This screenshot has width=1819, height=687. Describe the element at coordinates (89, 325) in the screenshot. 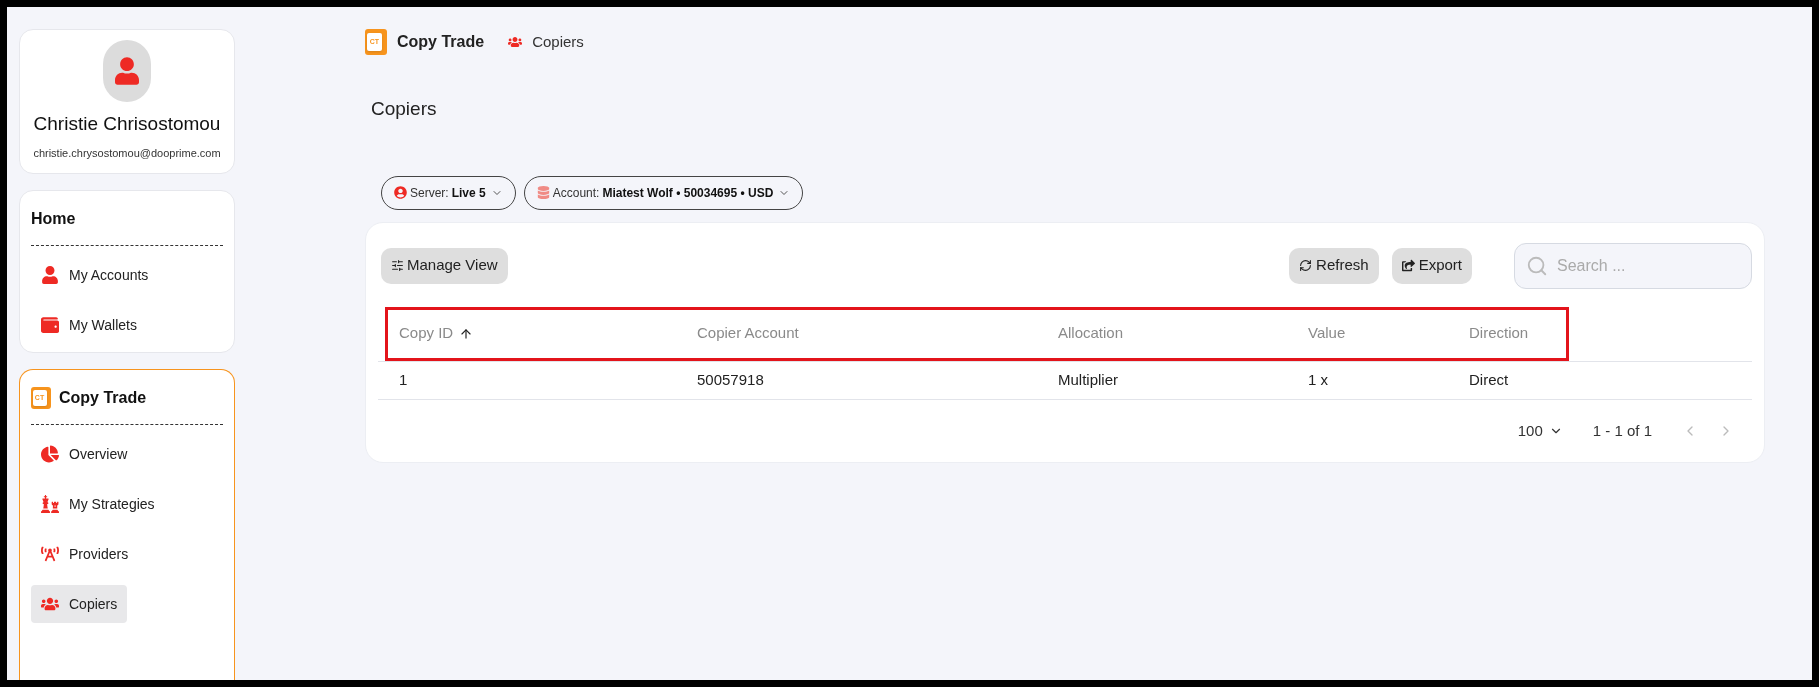

I see `nav-item: My Wallets` at that location.